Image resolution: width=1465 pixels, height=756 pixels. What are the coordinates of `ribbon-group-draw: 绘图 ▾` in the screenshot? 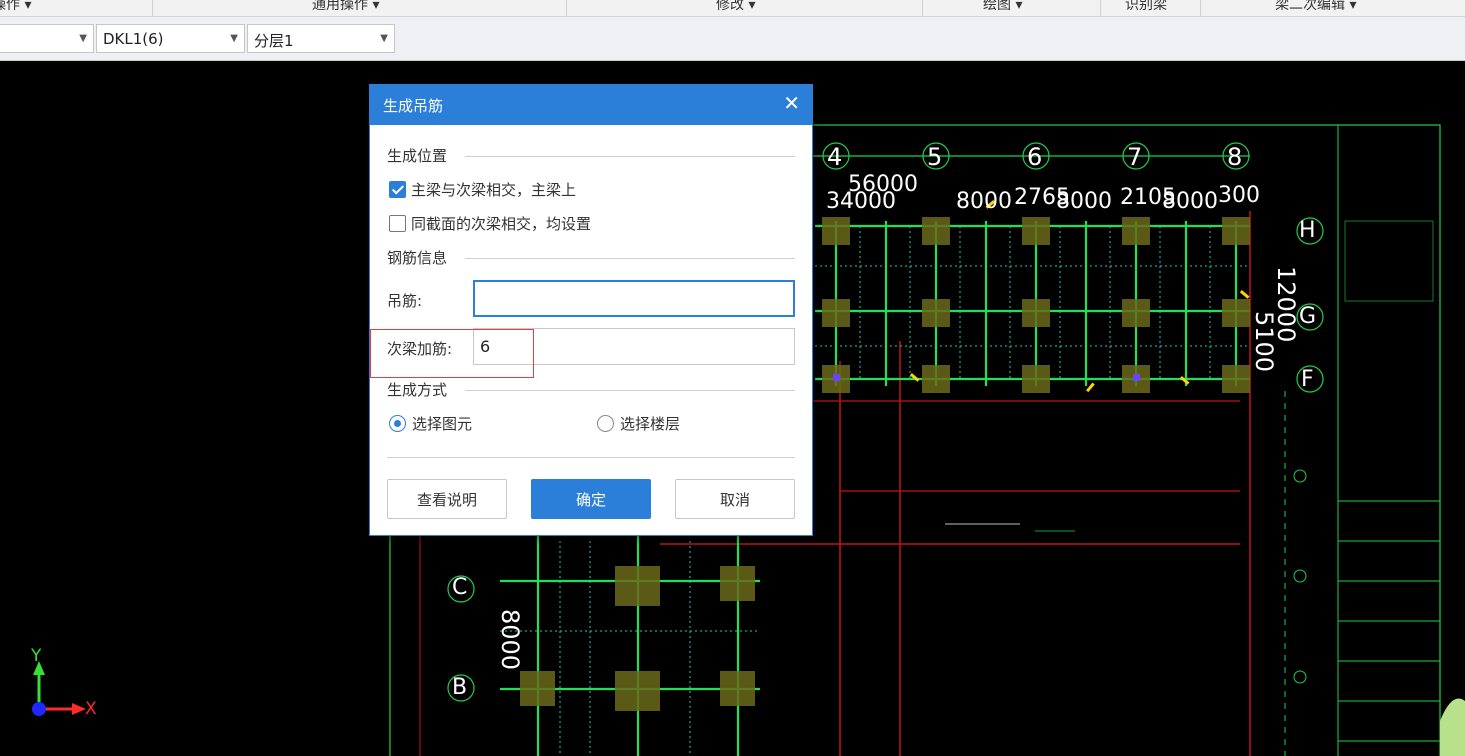 It's located at (1002, 7).